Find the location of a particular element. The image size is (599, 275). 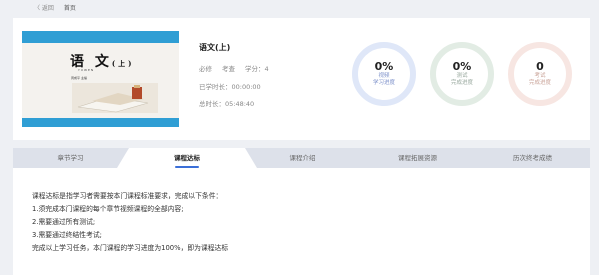

tab-course-intro: 课程介绍 is located at coordinates (302, 158).